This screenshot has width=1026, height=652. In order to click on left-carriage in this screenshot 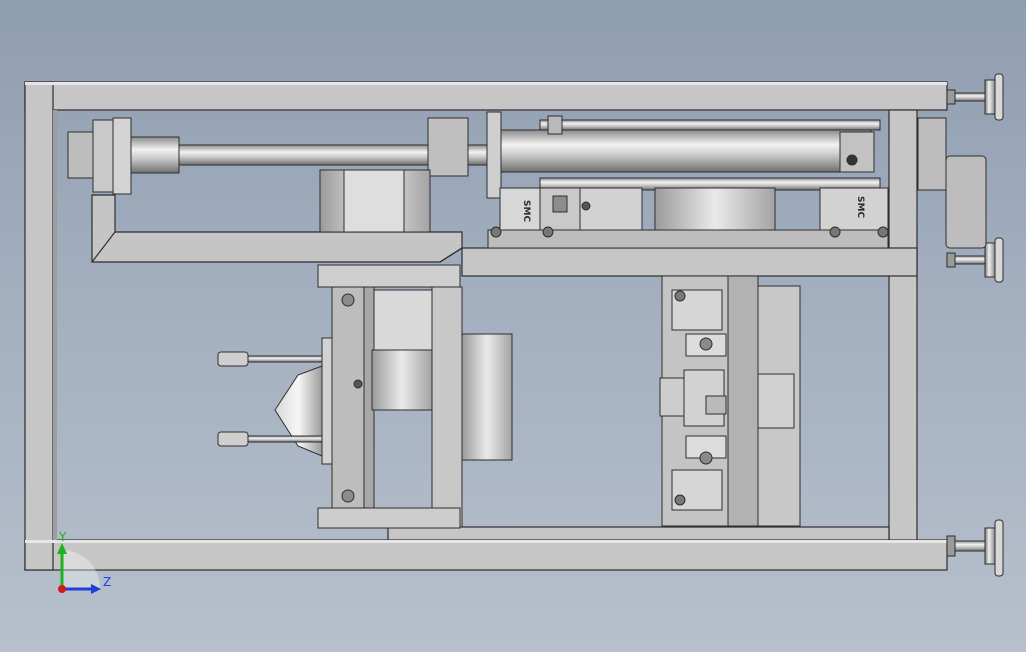, I will do `click(415, 396)`.